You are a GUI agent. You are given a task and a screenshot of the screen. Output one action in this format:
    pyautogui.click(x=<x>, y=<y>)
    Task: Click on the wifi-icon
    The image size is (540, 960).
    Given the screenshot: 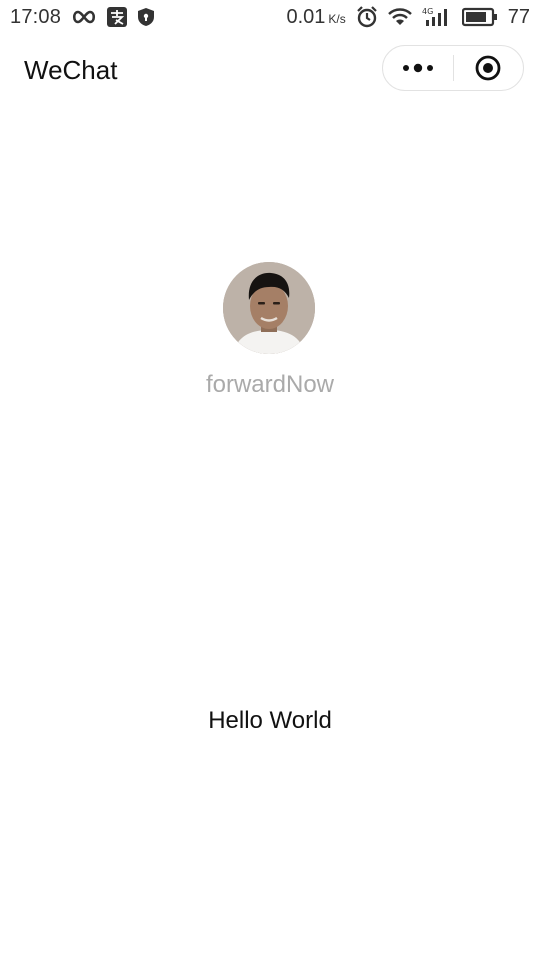 What is the action you would take?
    pyautogui.click(x=399, y=17)
    